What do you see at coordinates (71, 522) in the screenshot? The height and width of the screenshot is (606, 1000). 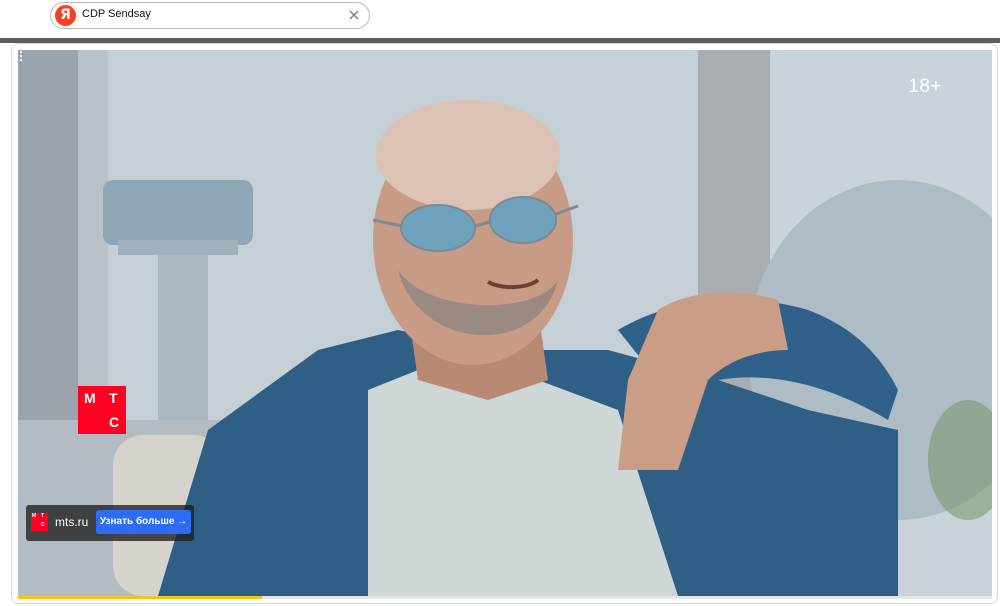 I see `ad-domain-link: mts.ru` at bounding box center [71, 522].